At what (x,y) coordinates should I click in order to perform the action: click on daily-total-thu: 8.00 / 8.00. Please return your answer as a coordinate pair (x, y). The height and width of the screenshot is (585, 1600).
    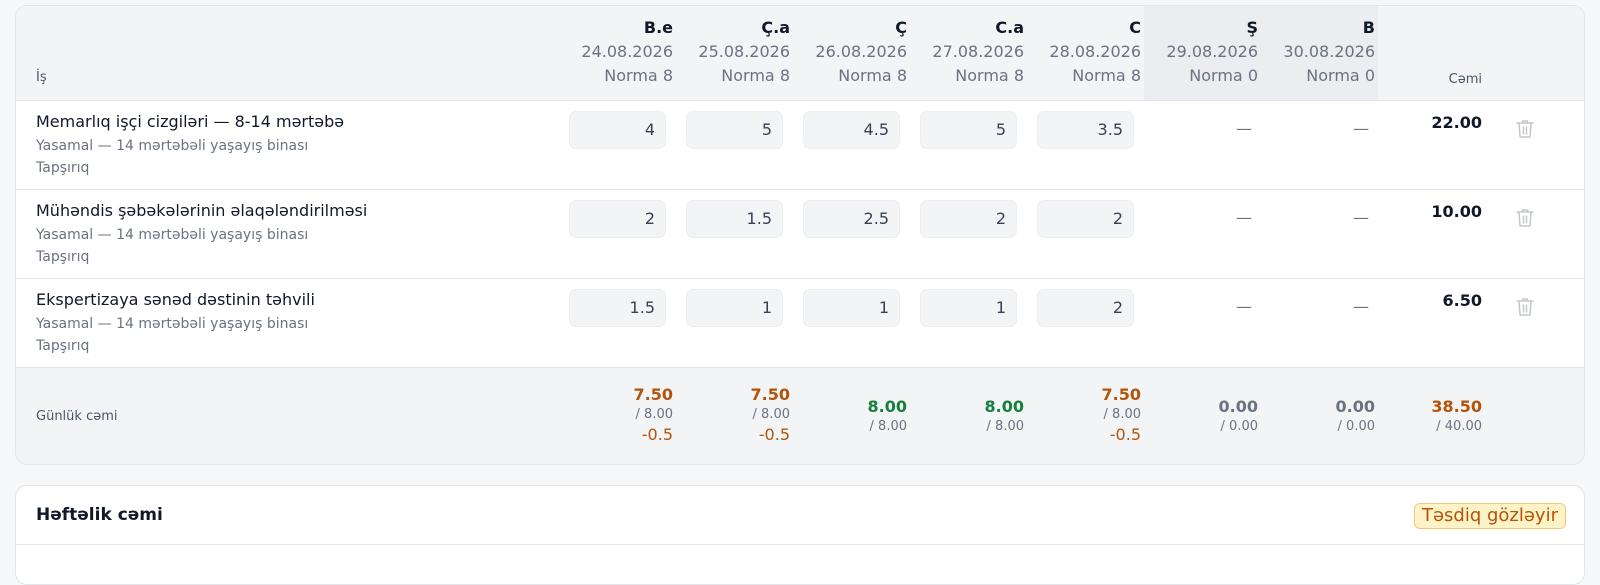
    Looking at the image, I should click on (975, 416).